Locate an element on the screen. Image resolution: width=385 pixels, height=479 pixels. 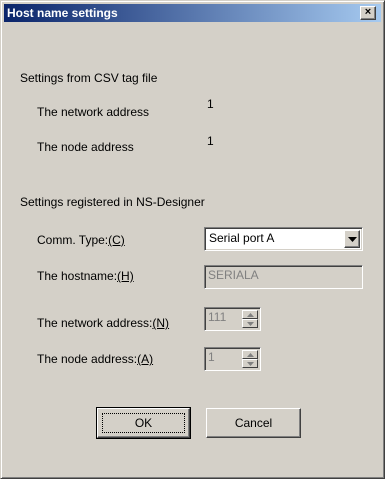
node-address-value: 1 is located at coordinates (211, 357).